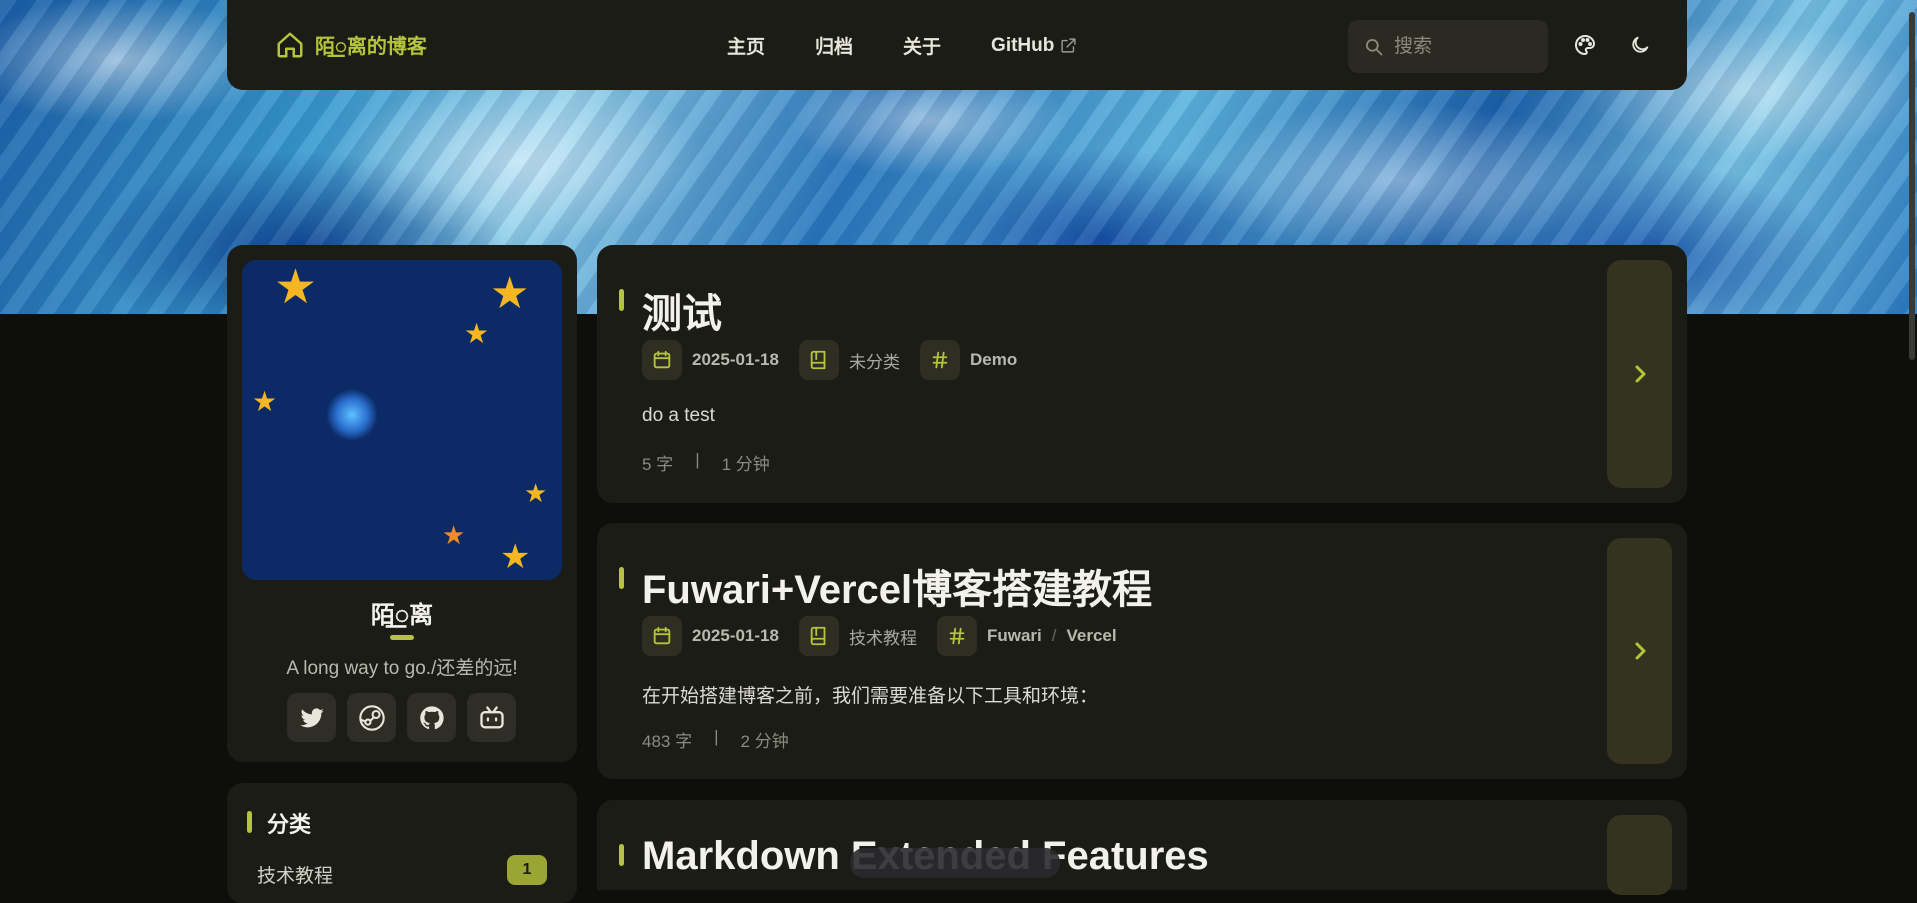 Image resolution: width=1917 pixels, height=903 pixels. Describe the element at coordinates (402, 843) in the screenshot. I see `categories-card: 分类 技术教程 1` at that location.